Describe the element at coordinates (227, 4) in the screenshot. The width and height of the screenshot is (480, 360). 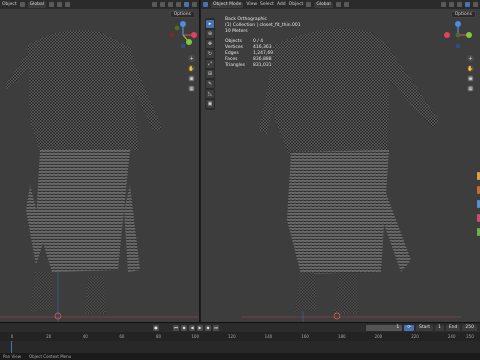
I see `object-mode-dropdown: Object Mode` at that location.